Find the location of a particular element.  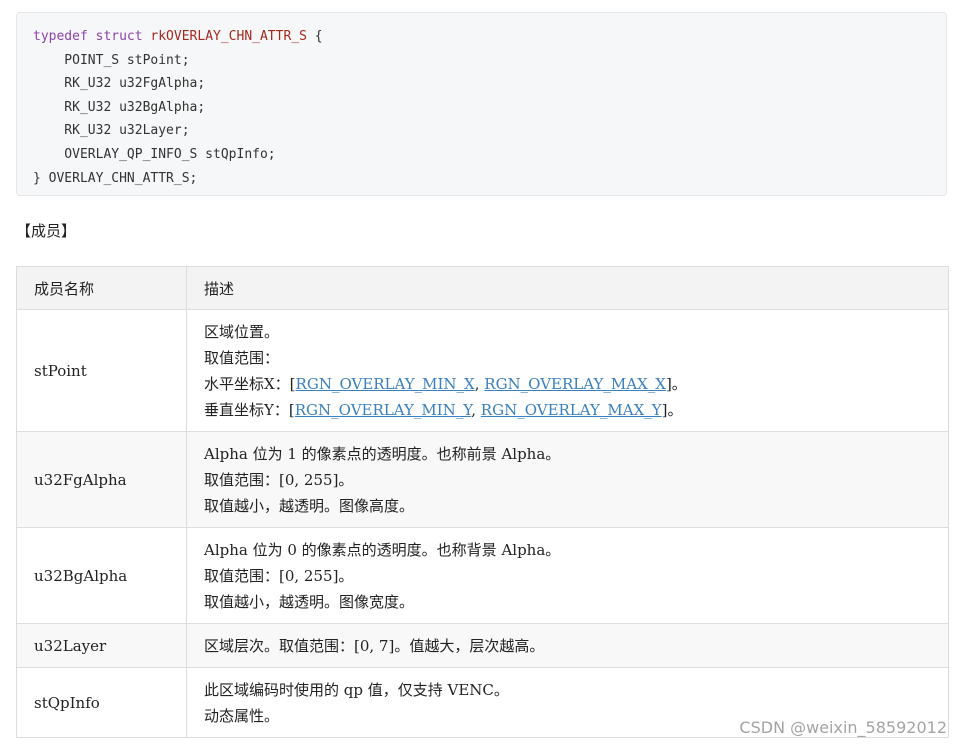

description-line: 此区域编码时使用的 qp 值，仅支持 VENC。 is located at coordinates (356, 689).